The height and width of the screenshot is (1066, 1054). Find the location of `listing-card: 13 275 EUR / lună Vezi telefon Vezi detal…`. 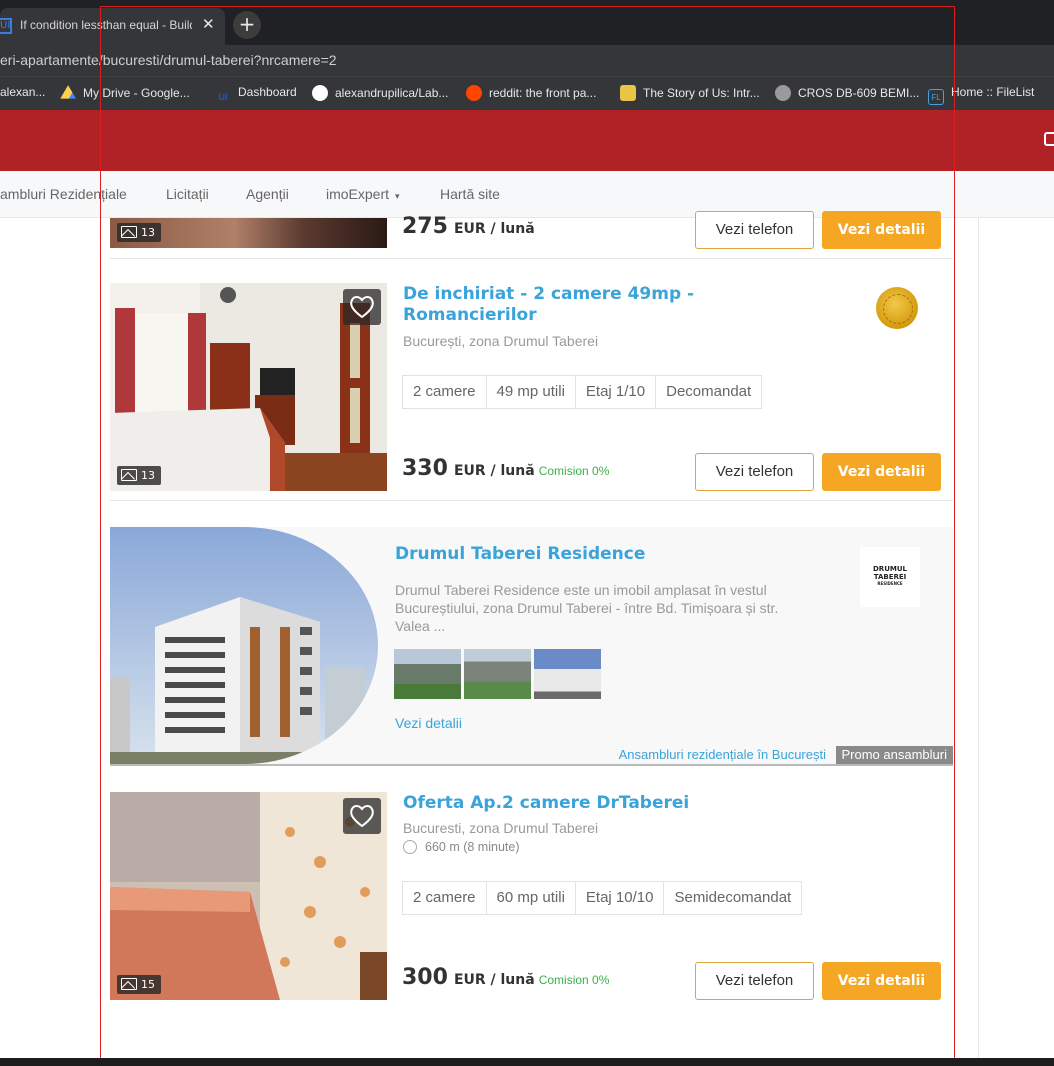

listing-card: 13 275 EUR / lună Vezi telefon Vezi detal… is located at coordinates (531, 234).